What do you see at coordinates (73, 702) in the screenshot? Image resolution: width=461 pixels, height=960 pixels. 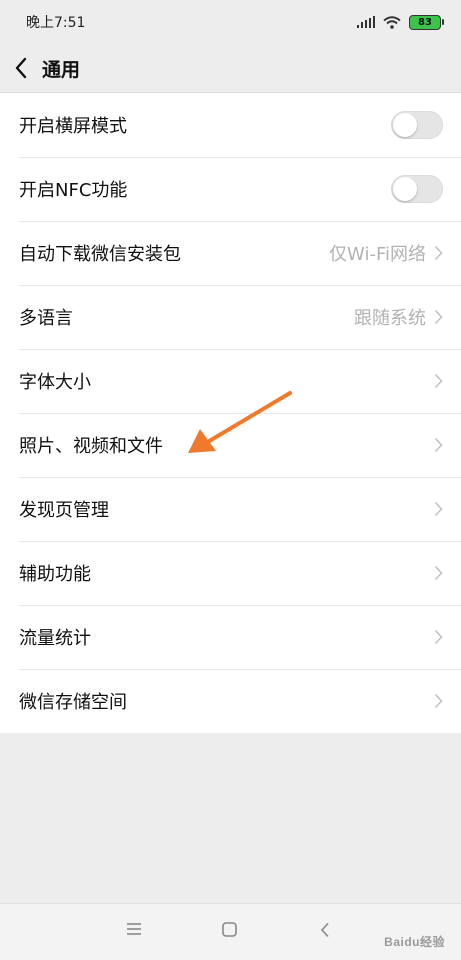 I see `setting-label: 微信存储空间` at bounding box center [73, 702].